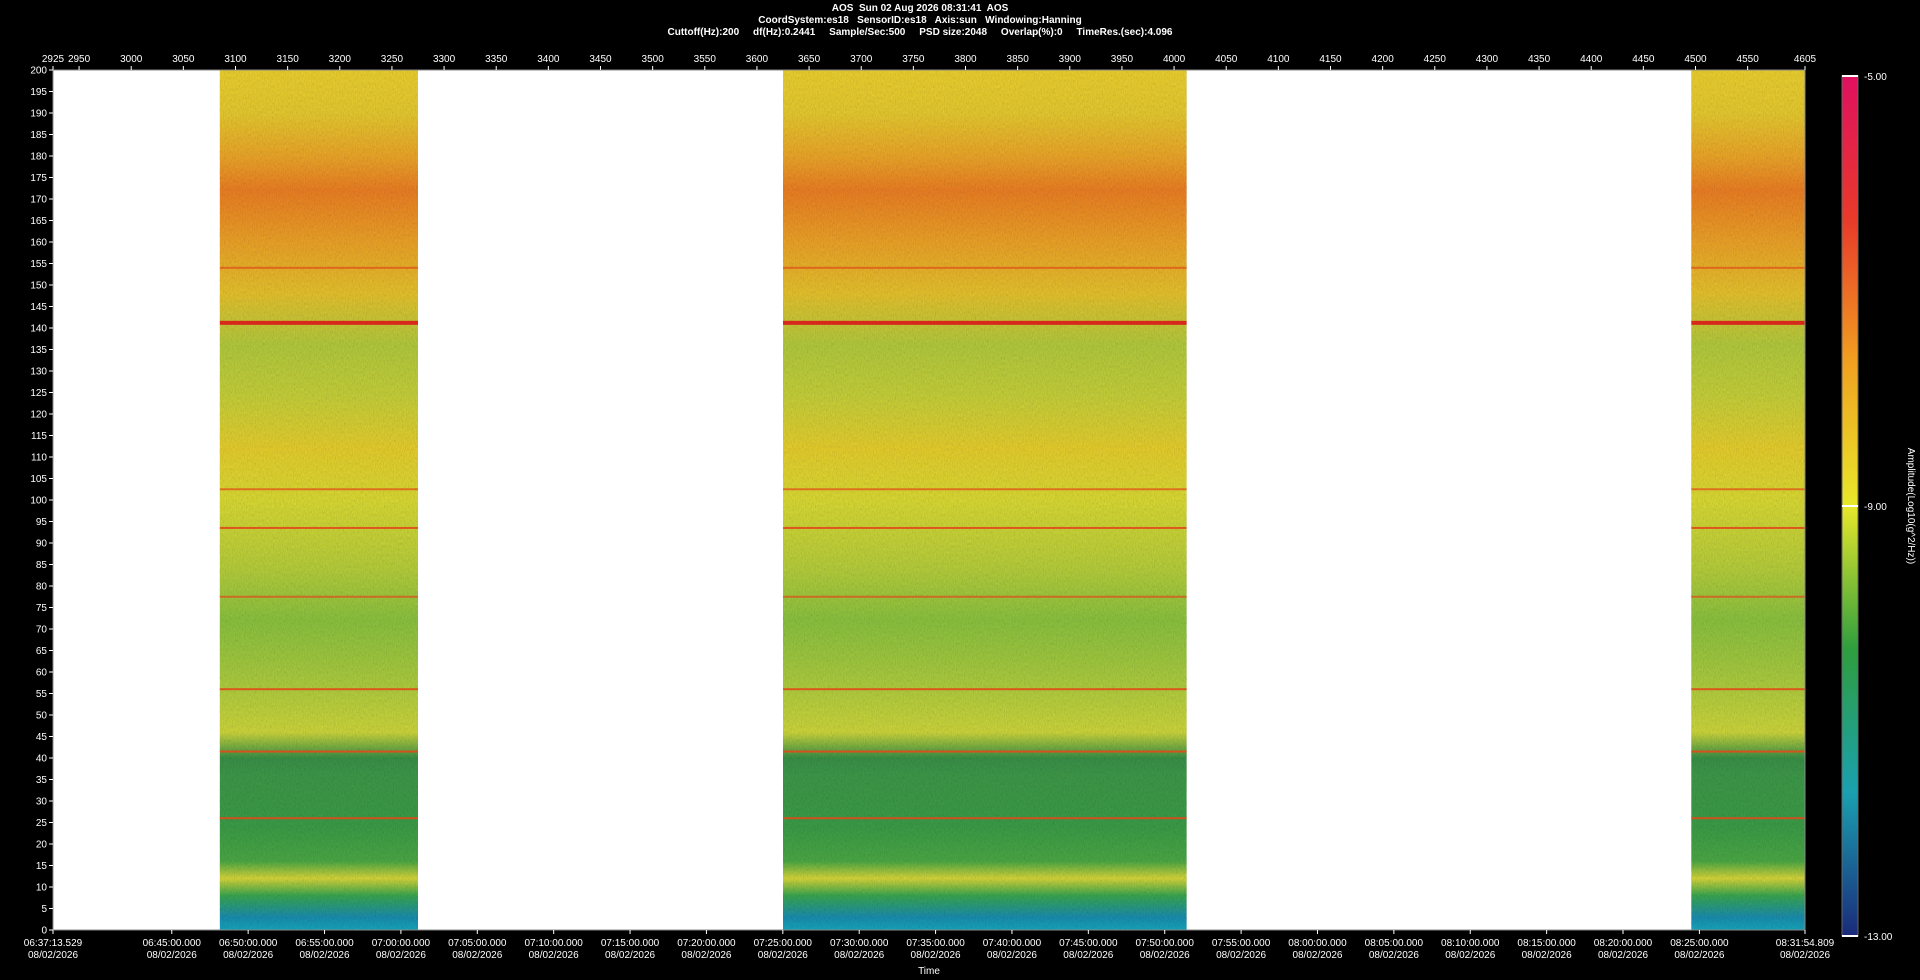 The height and width of the screenshot is (980, 1920). Describe the element at coordinates (1623, 943) in the screenshot. I see `time-tick-label: 08:20:00.000` at that location.